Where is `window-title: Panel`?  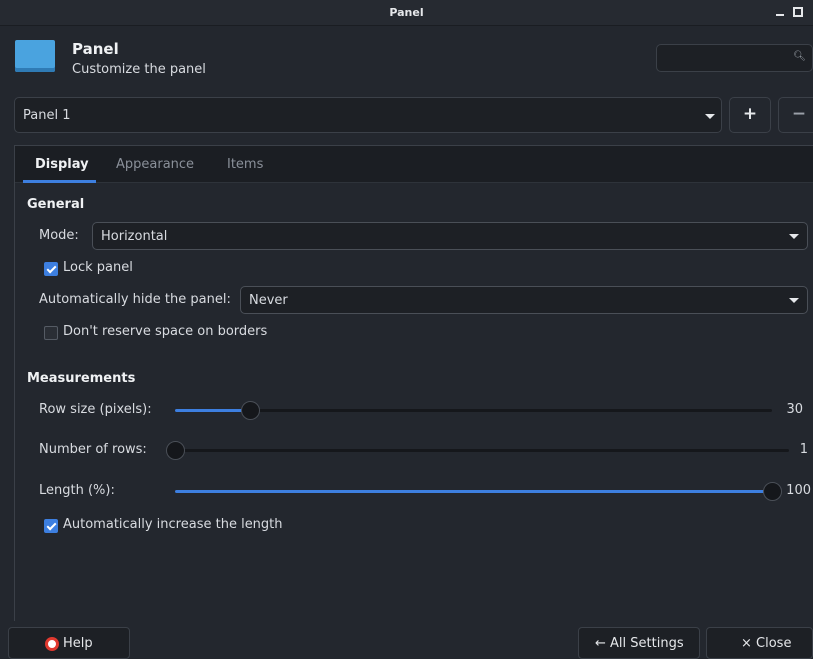
window-title: Panel is located at coordinates (406, 12).